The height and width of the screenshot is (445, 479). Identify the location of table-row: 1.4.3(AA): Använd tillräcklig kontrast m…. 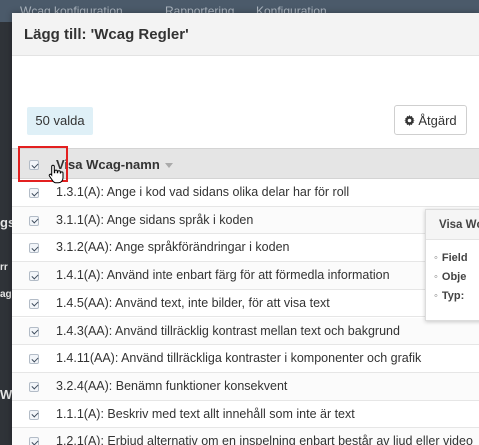
(245, 331).